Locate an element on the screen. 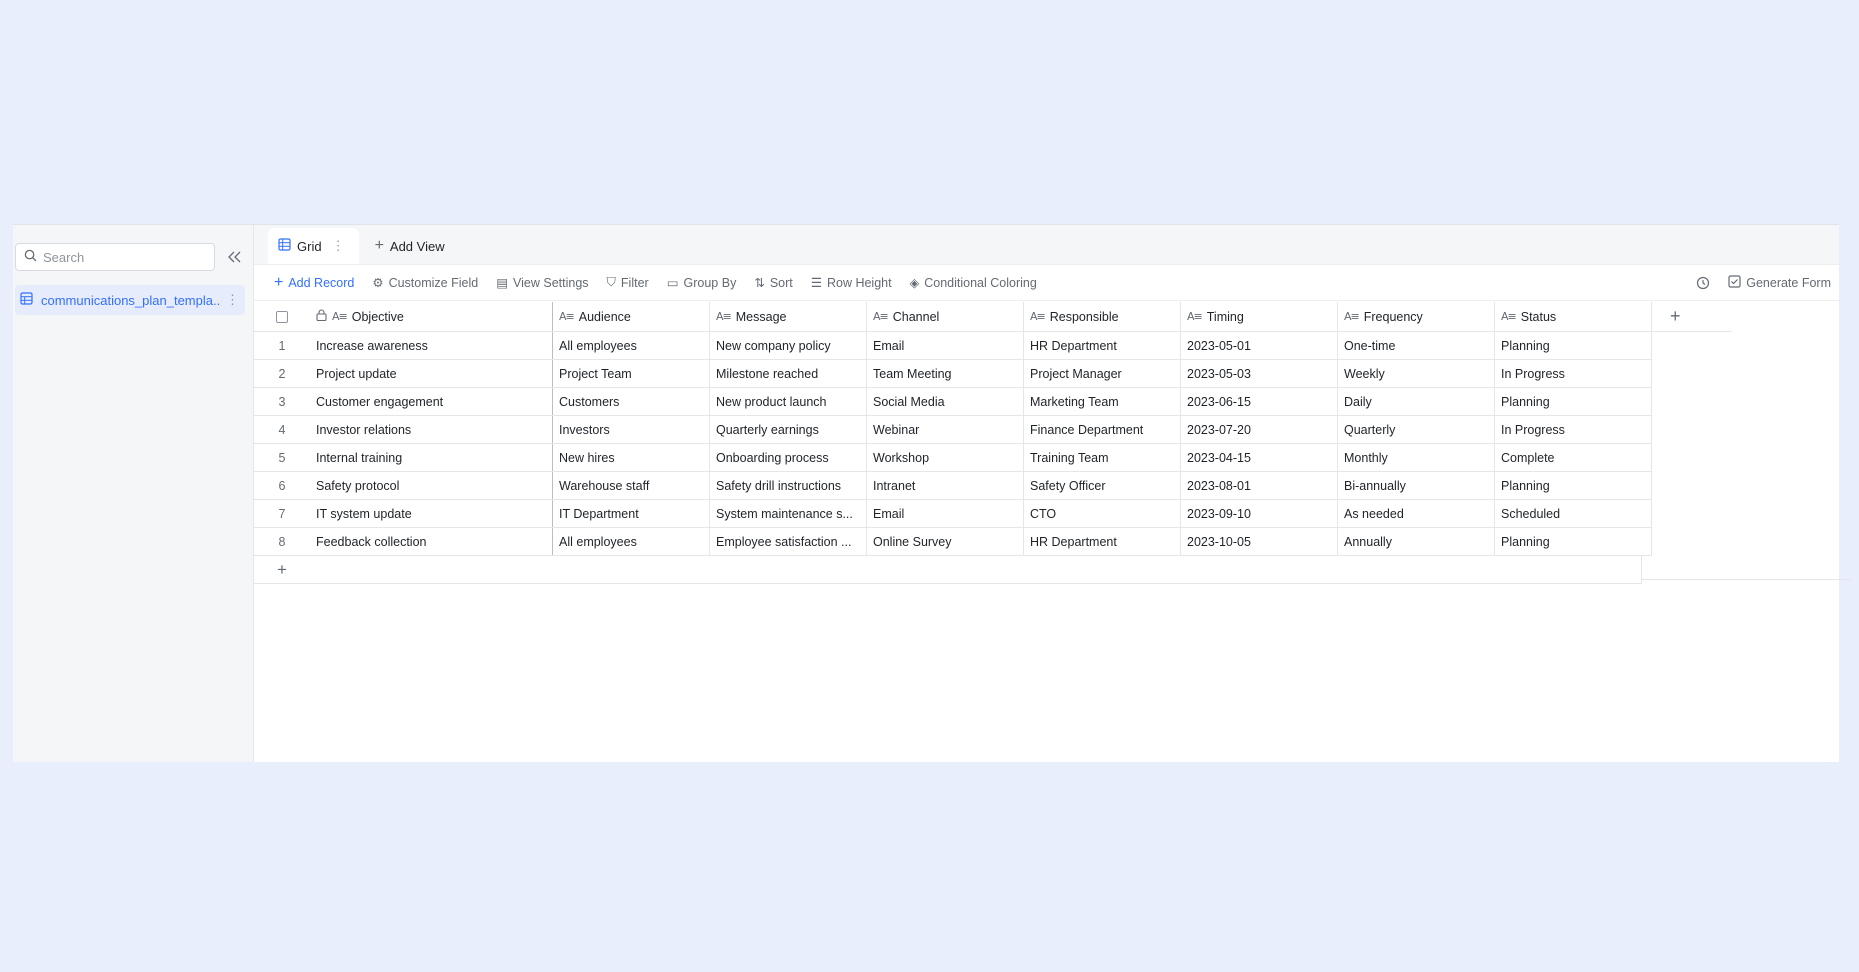 This screenshot has width=1859, height=972. add-record-button: + Add Record is located at coordinates (314, 283).